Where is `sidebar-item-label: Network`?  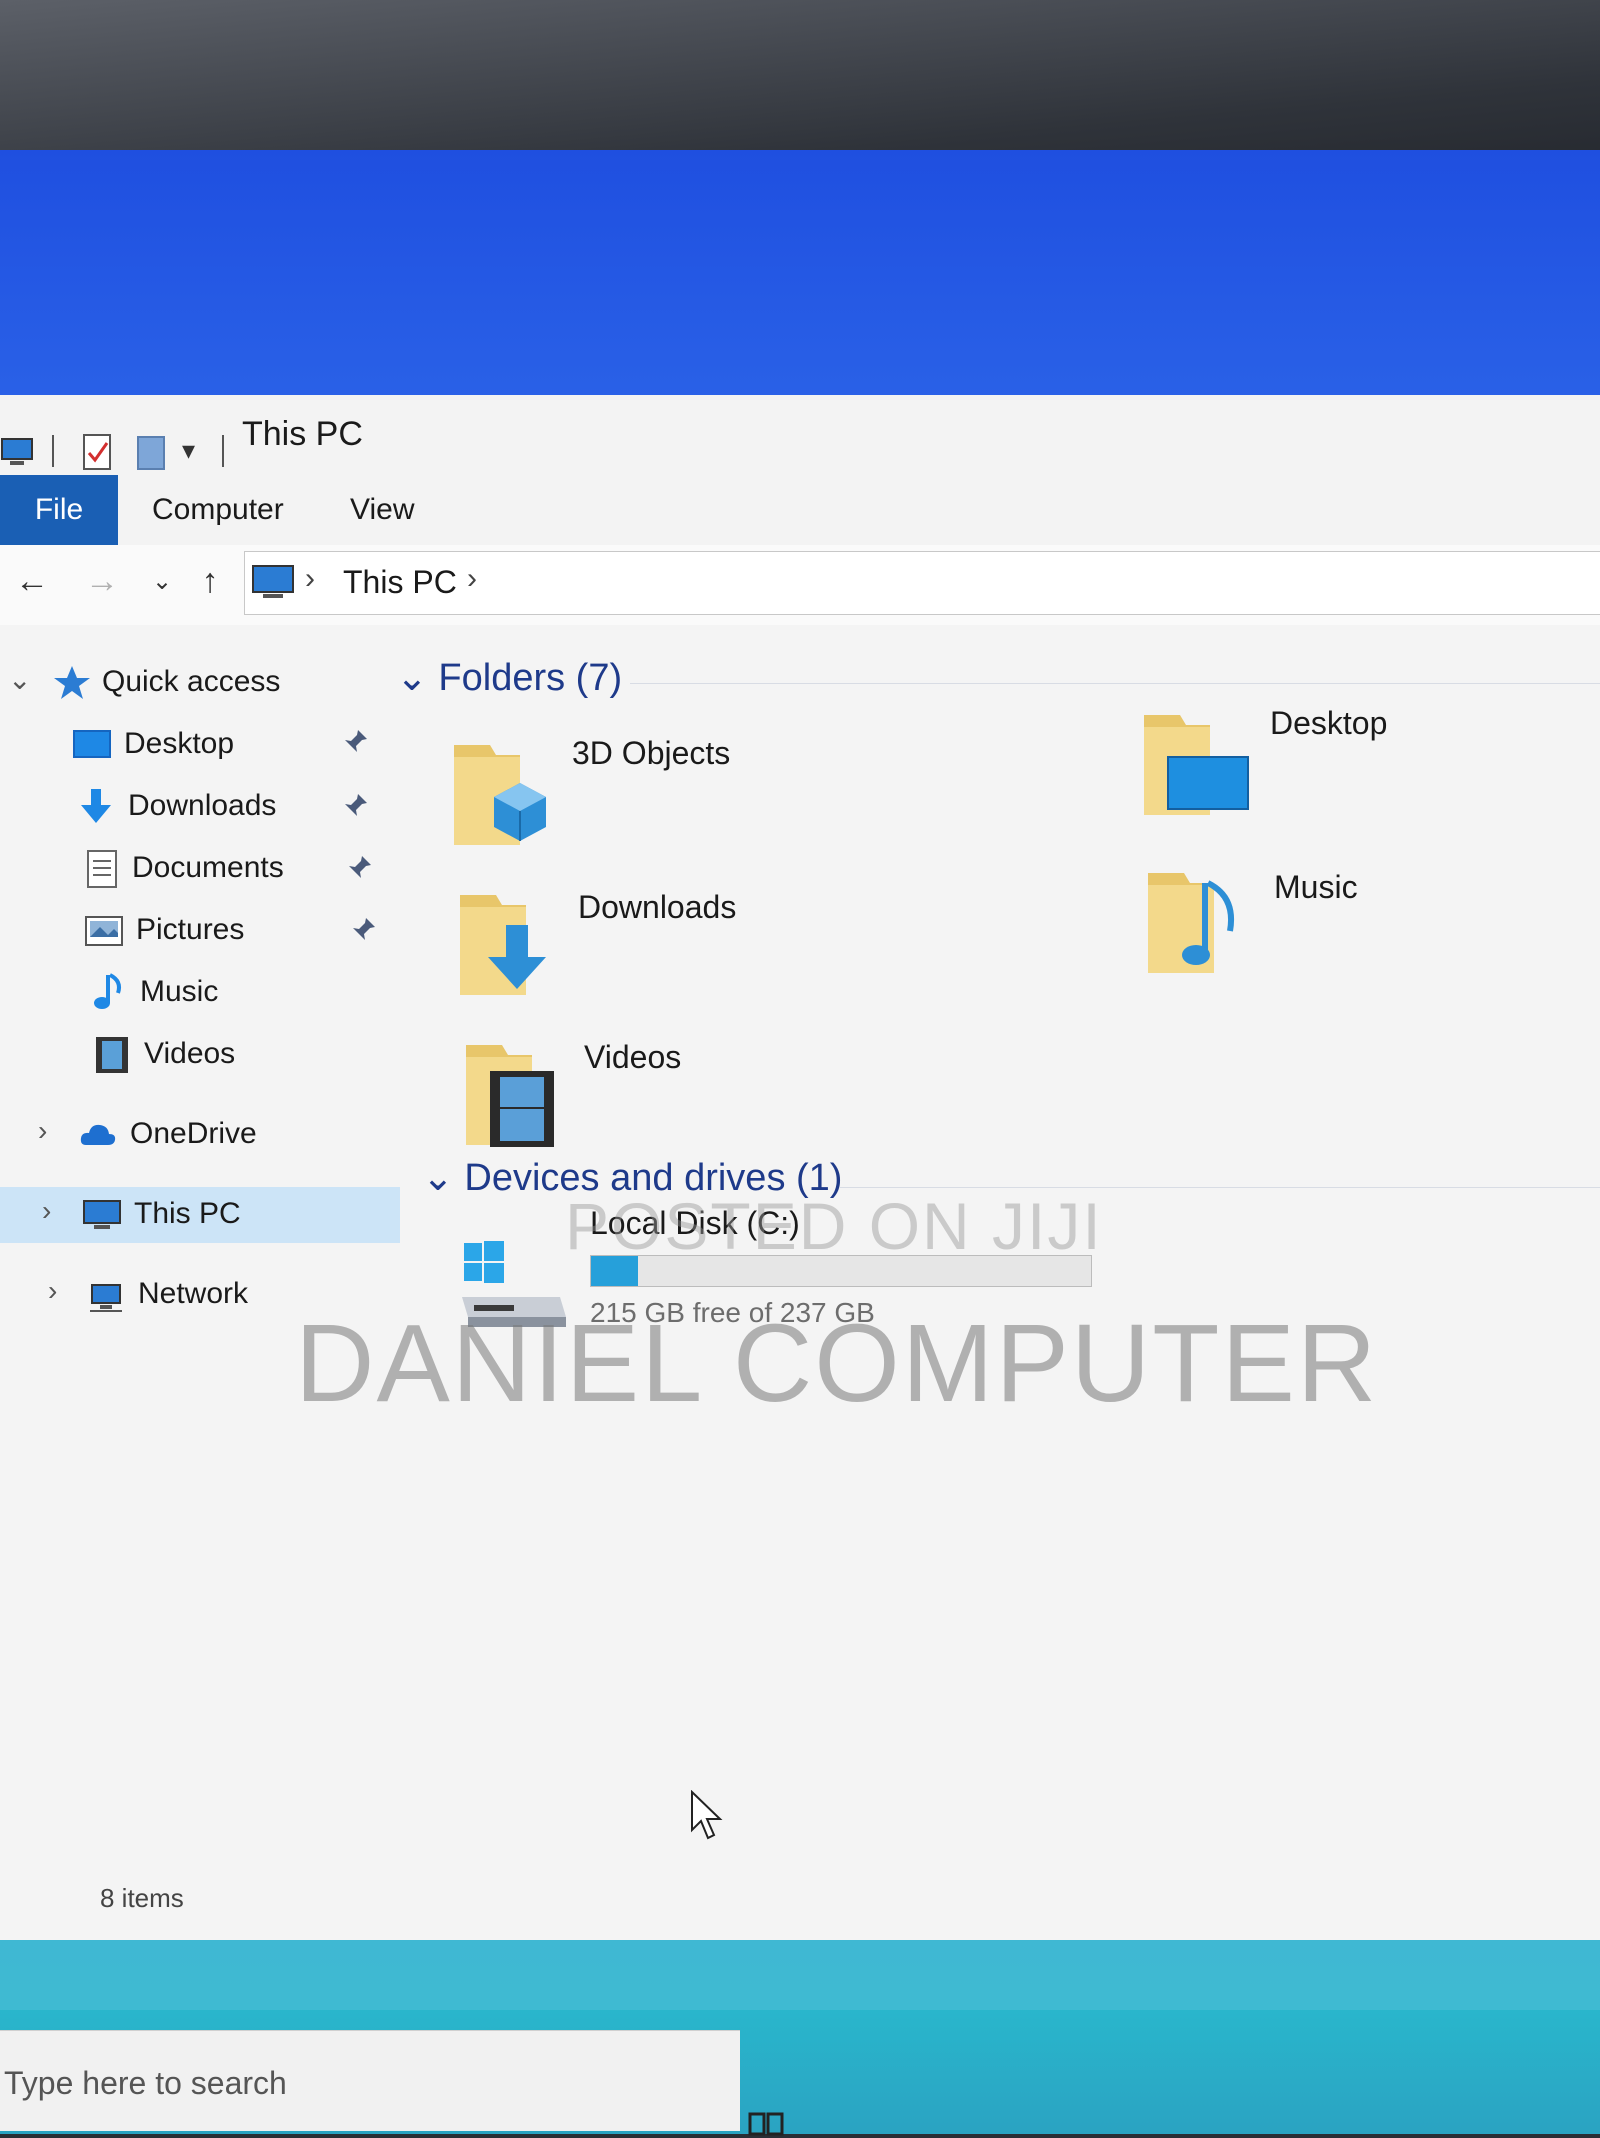 sidebar-item-label: Network is located at coordinates (193, 1293).